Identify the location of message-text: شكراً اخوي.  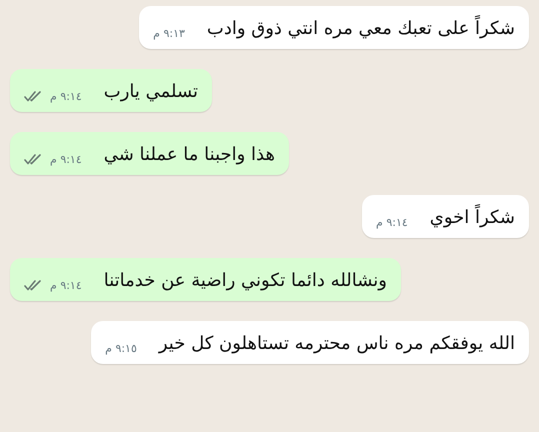
(472, 217).